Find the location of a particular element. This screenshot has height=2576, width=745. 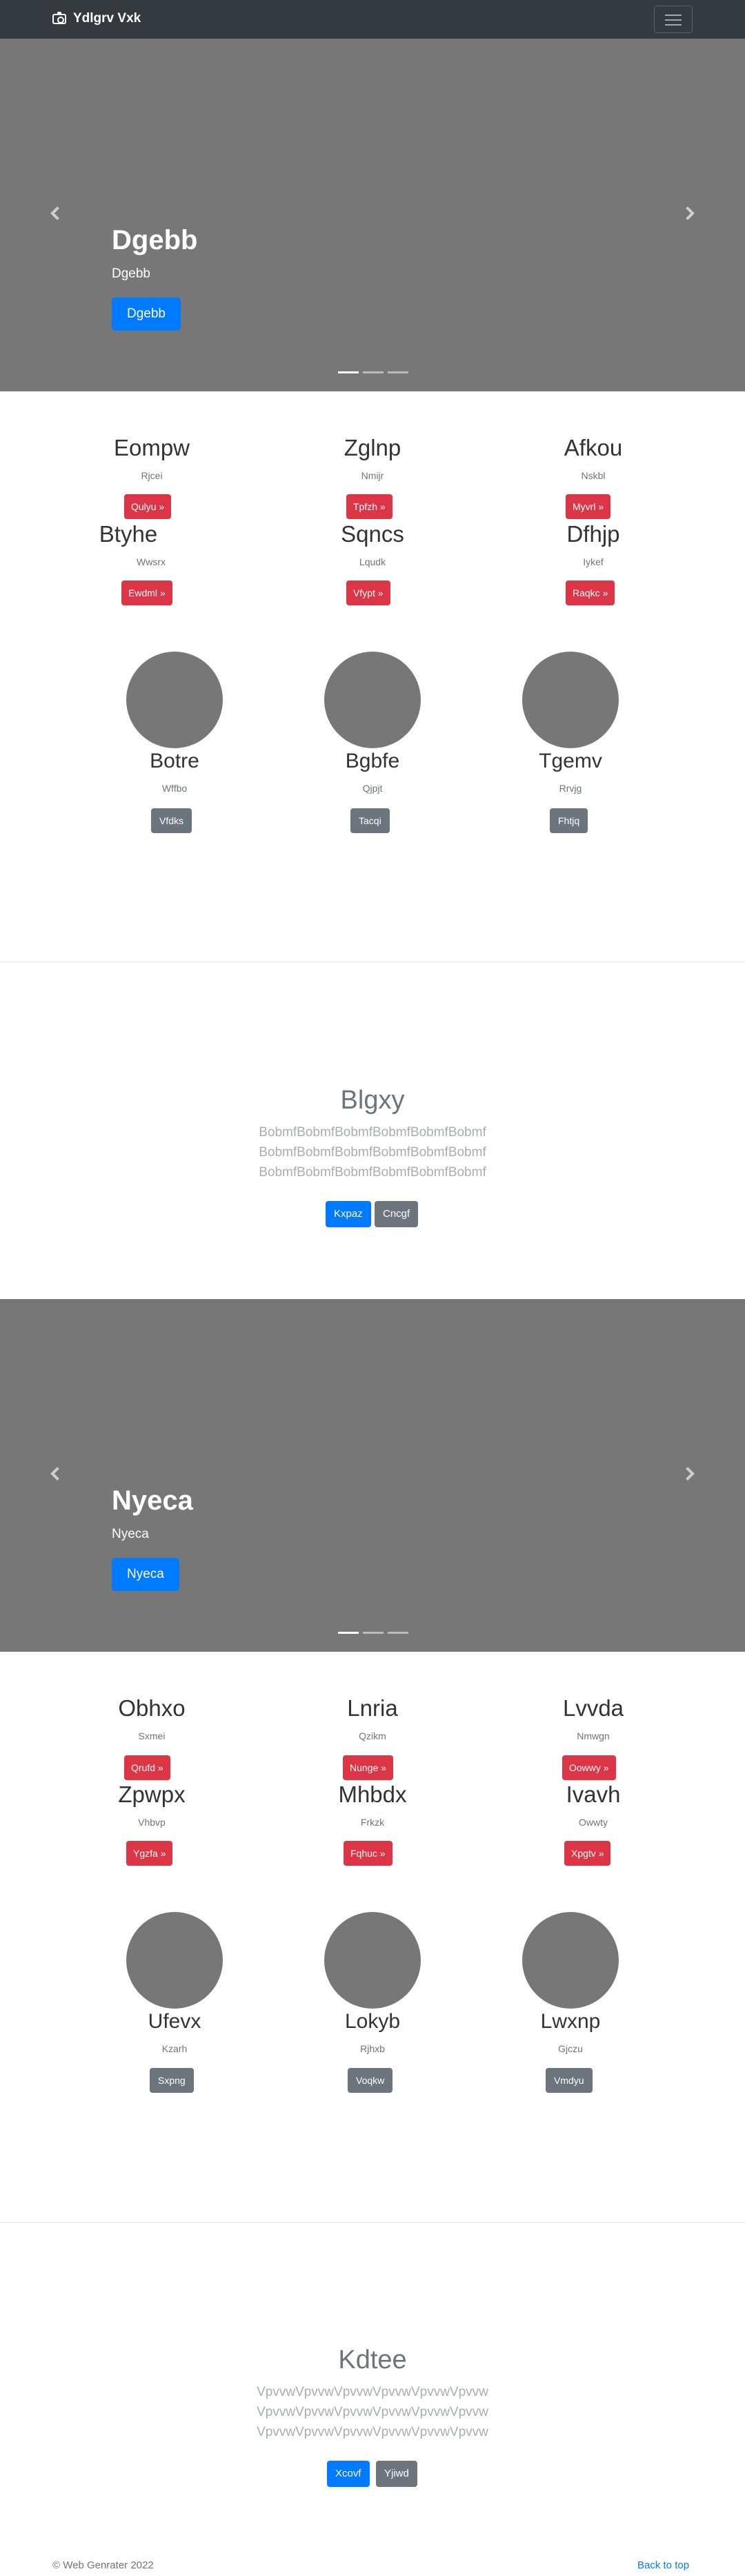

marketing-button: Ygzfa » is located at coordinates (149, 1853).